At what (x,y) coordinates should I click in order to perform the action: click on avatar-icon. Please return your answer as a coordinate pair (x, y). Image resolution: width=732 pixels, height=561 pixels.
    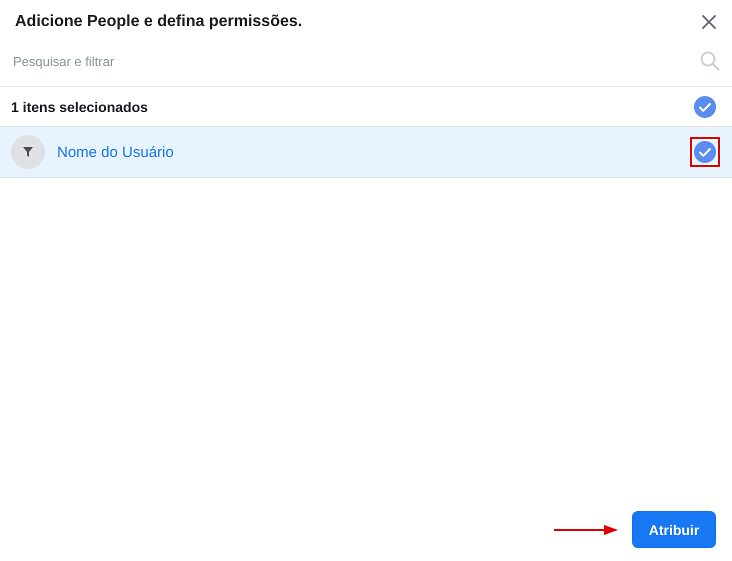
    Looking at the image, I should click on (28, 152).